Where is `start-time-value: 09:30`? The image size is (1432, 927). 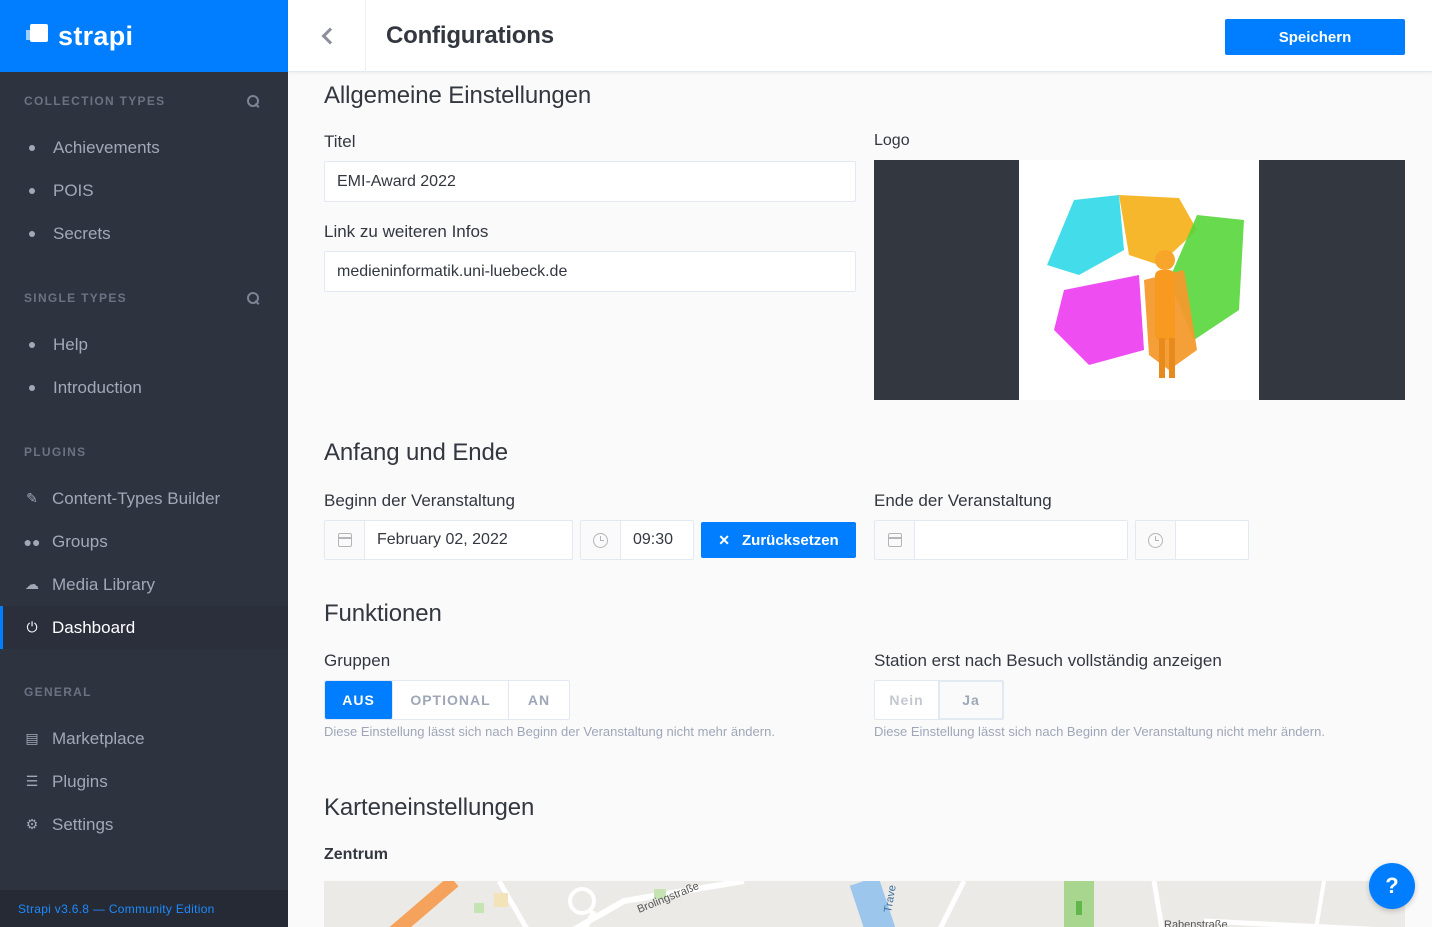 start-time-value: 09:30 is located at coordinates (653, 539).